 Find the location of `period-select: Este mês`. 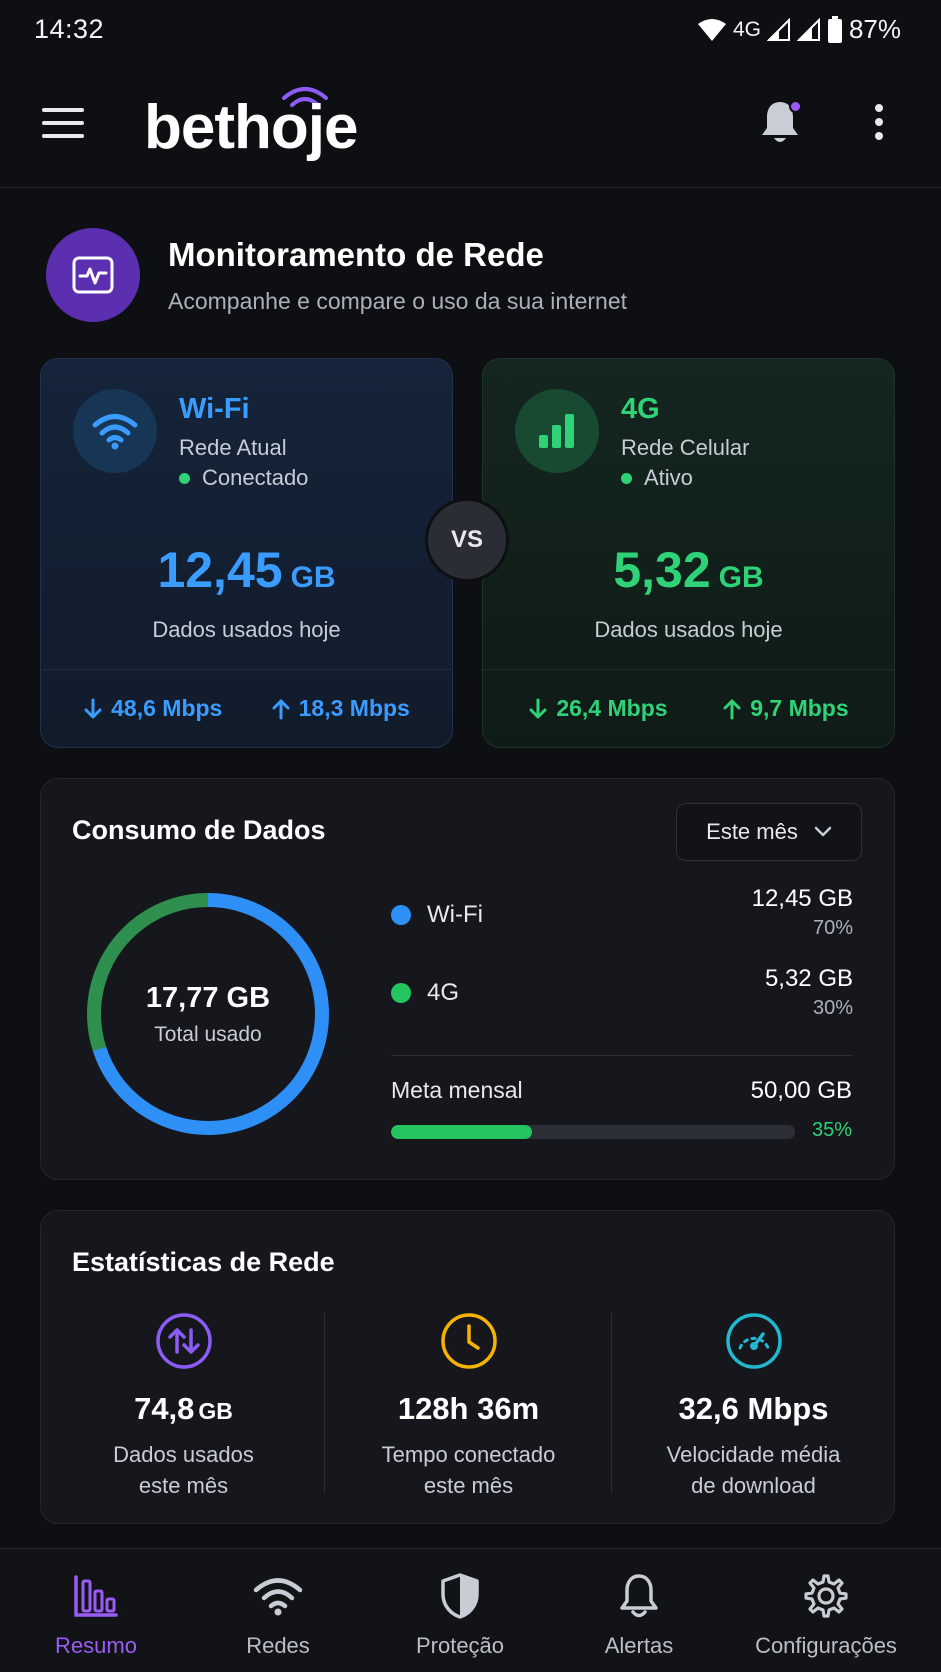

period-select: Este mês is located at coordinates (769, 832).